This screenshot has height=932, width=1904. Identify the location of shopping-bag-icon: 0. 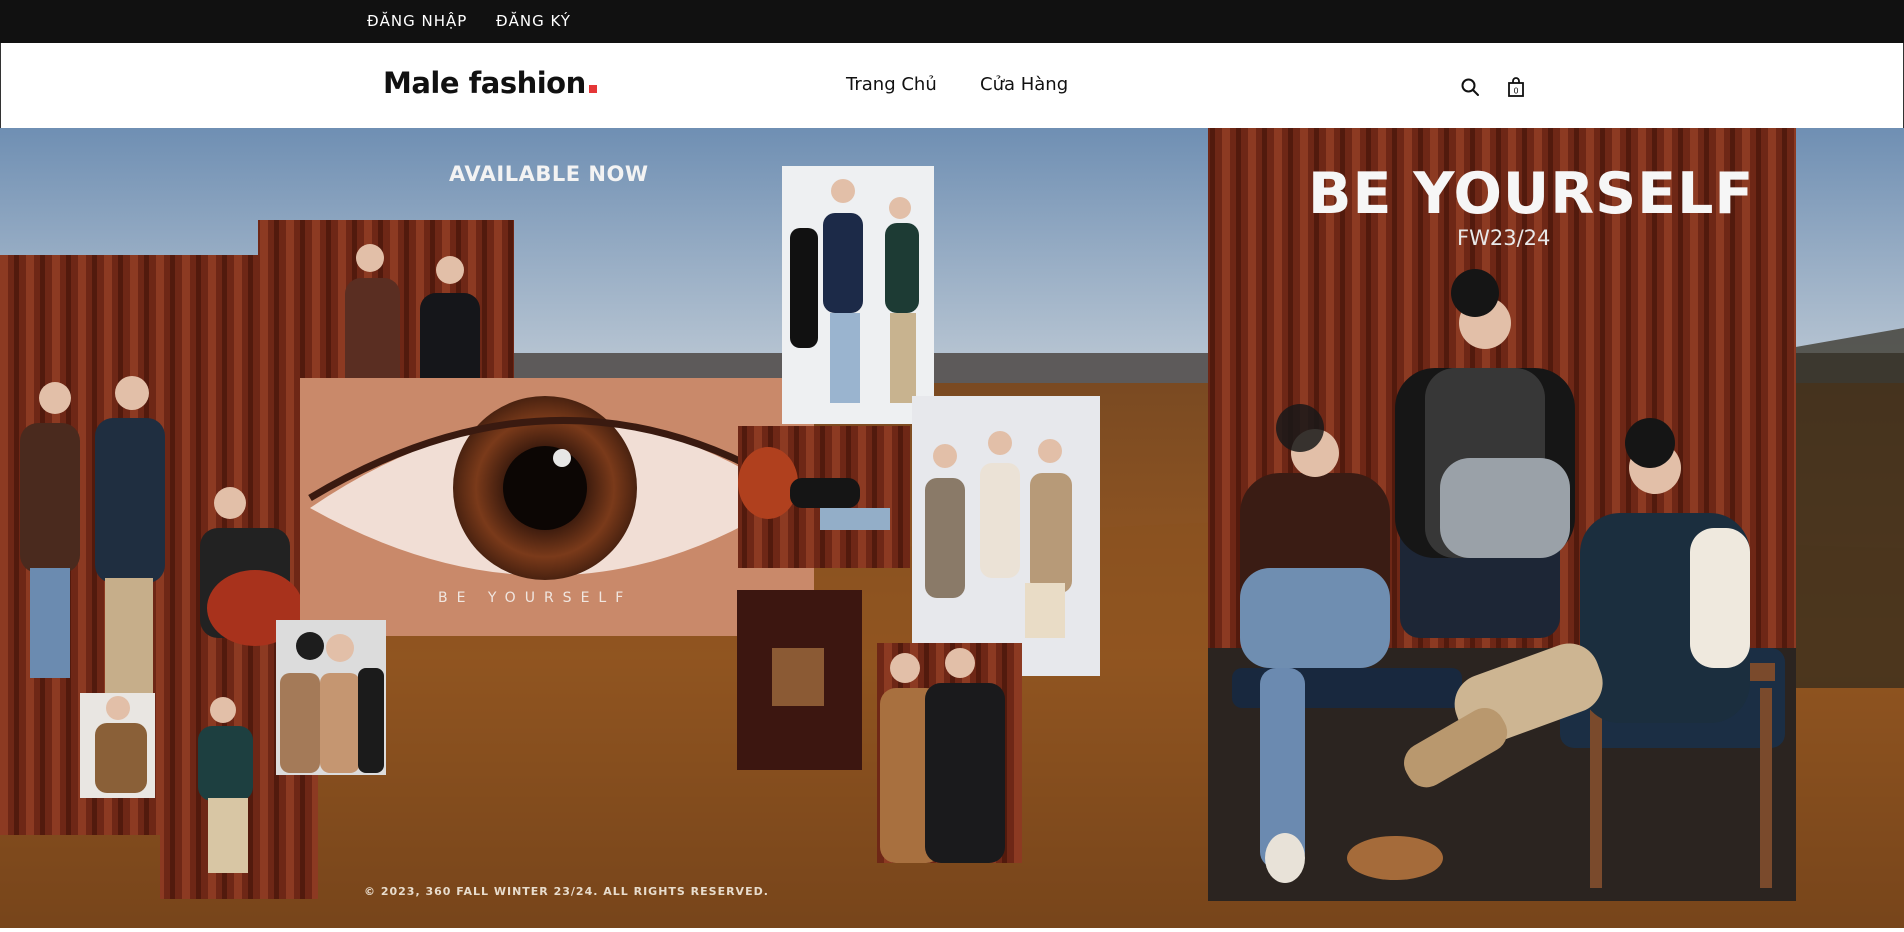
(1516, 87).